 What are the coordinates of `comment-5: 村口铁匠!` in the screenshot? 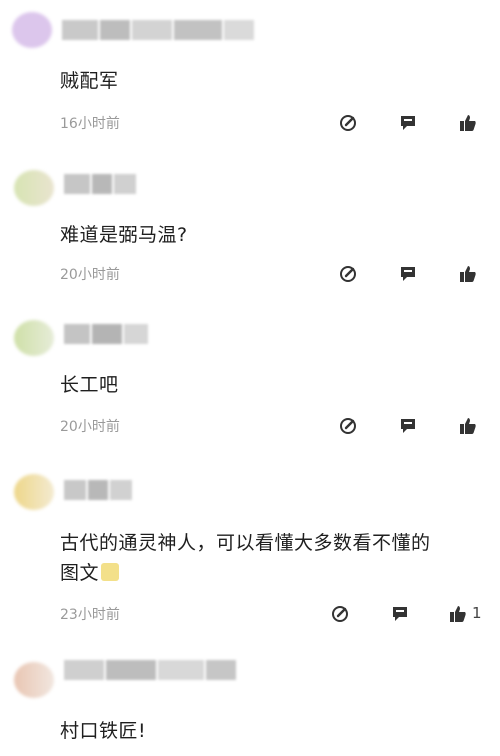 It's located at (250, 700).